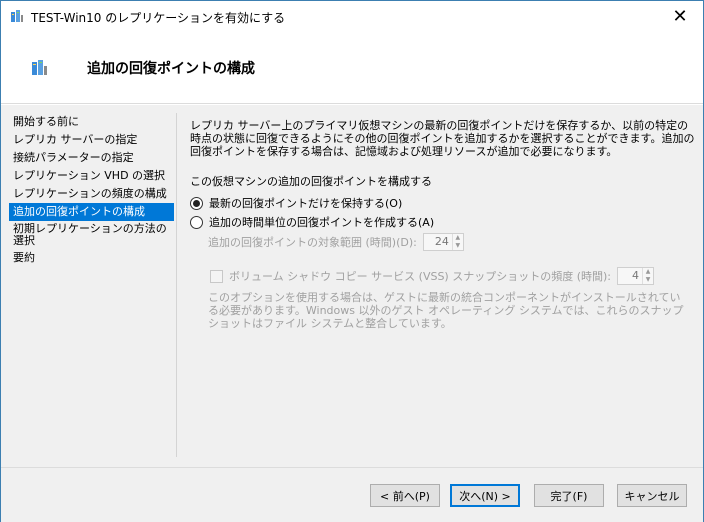  I want to click on page-title: 追加の回復ポイントの構成, so click(171, 69).